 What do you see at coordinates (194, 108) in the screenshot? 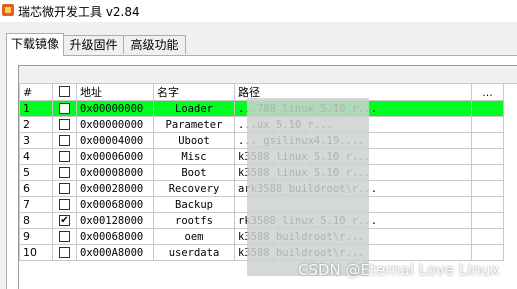
I see `row-name: Loader` at bounding box center [194, 108].